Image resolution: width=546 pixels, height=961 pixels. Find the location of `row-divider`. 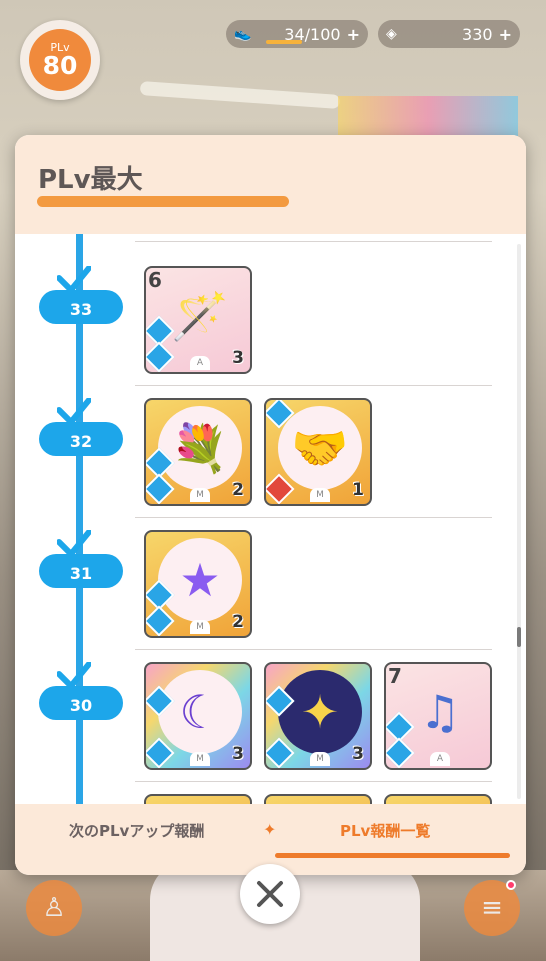

row-divider is located at coordinates (313, 241).